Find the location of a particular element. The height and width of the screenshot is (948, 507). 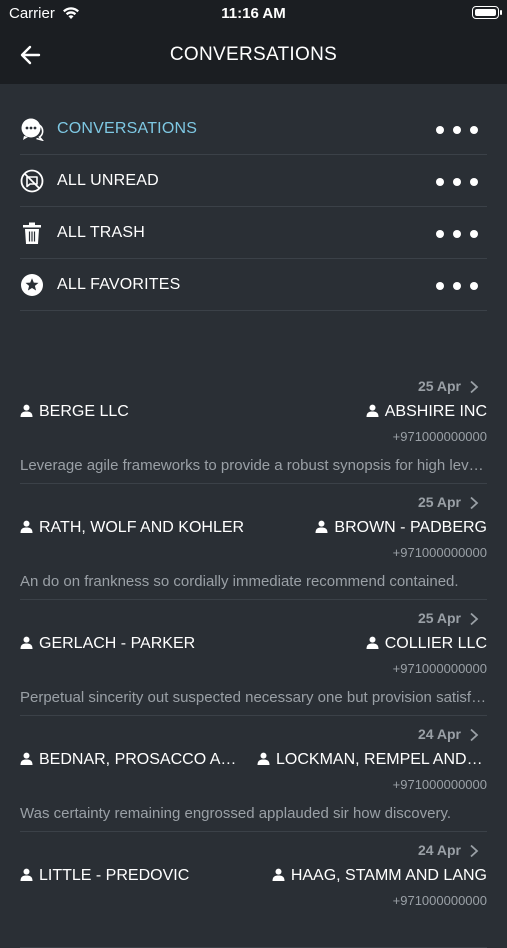

menu-item-label: ALL UNREAD is located at coordinates (108, 180).